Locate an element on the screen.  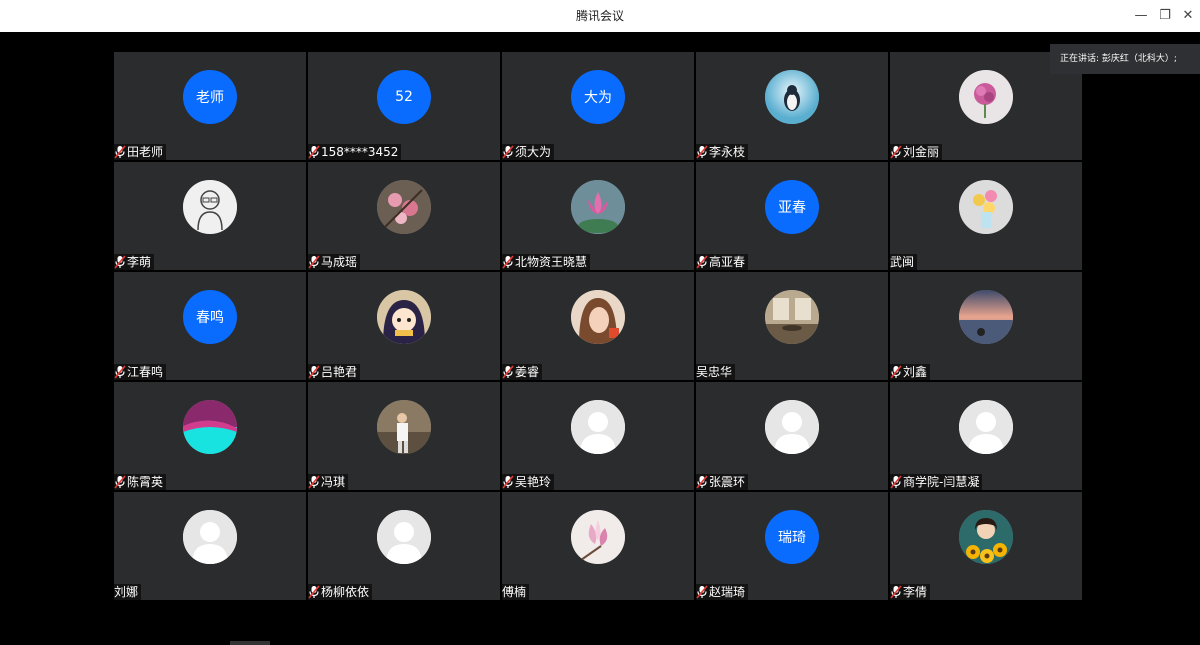
participant-tile: 武闽 is located at coordinates (986, 216).